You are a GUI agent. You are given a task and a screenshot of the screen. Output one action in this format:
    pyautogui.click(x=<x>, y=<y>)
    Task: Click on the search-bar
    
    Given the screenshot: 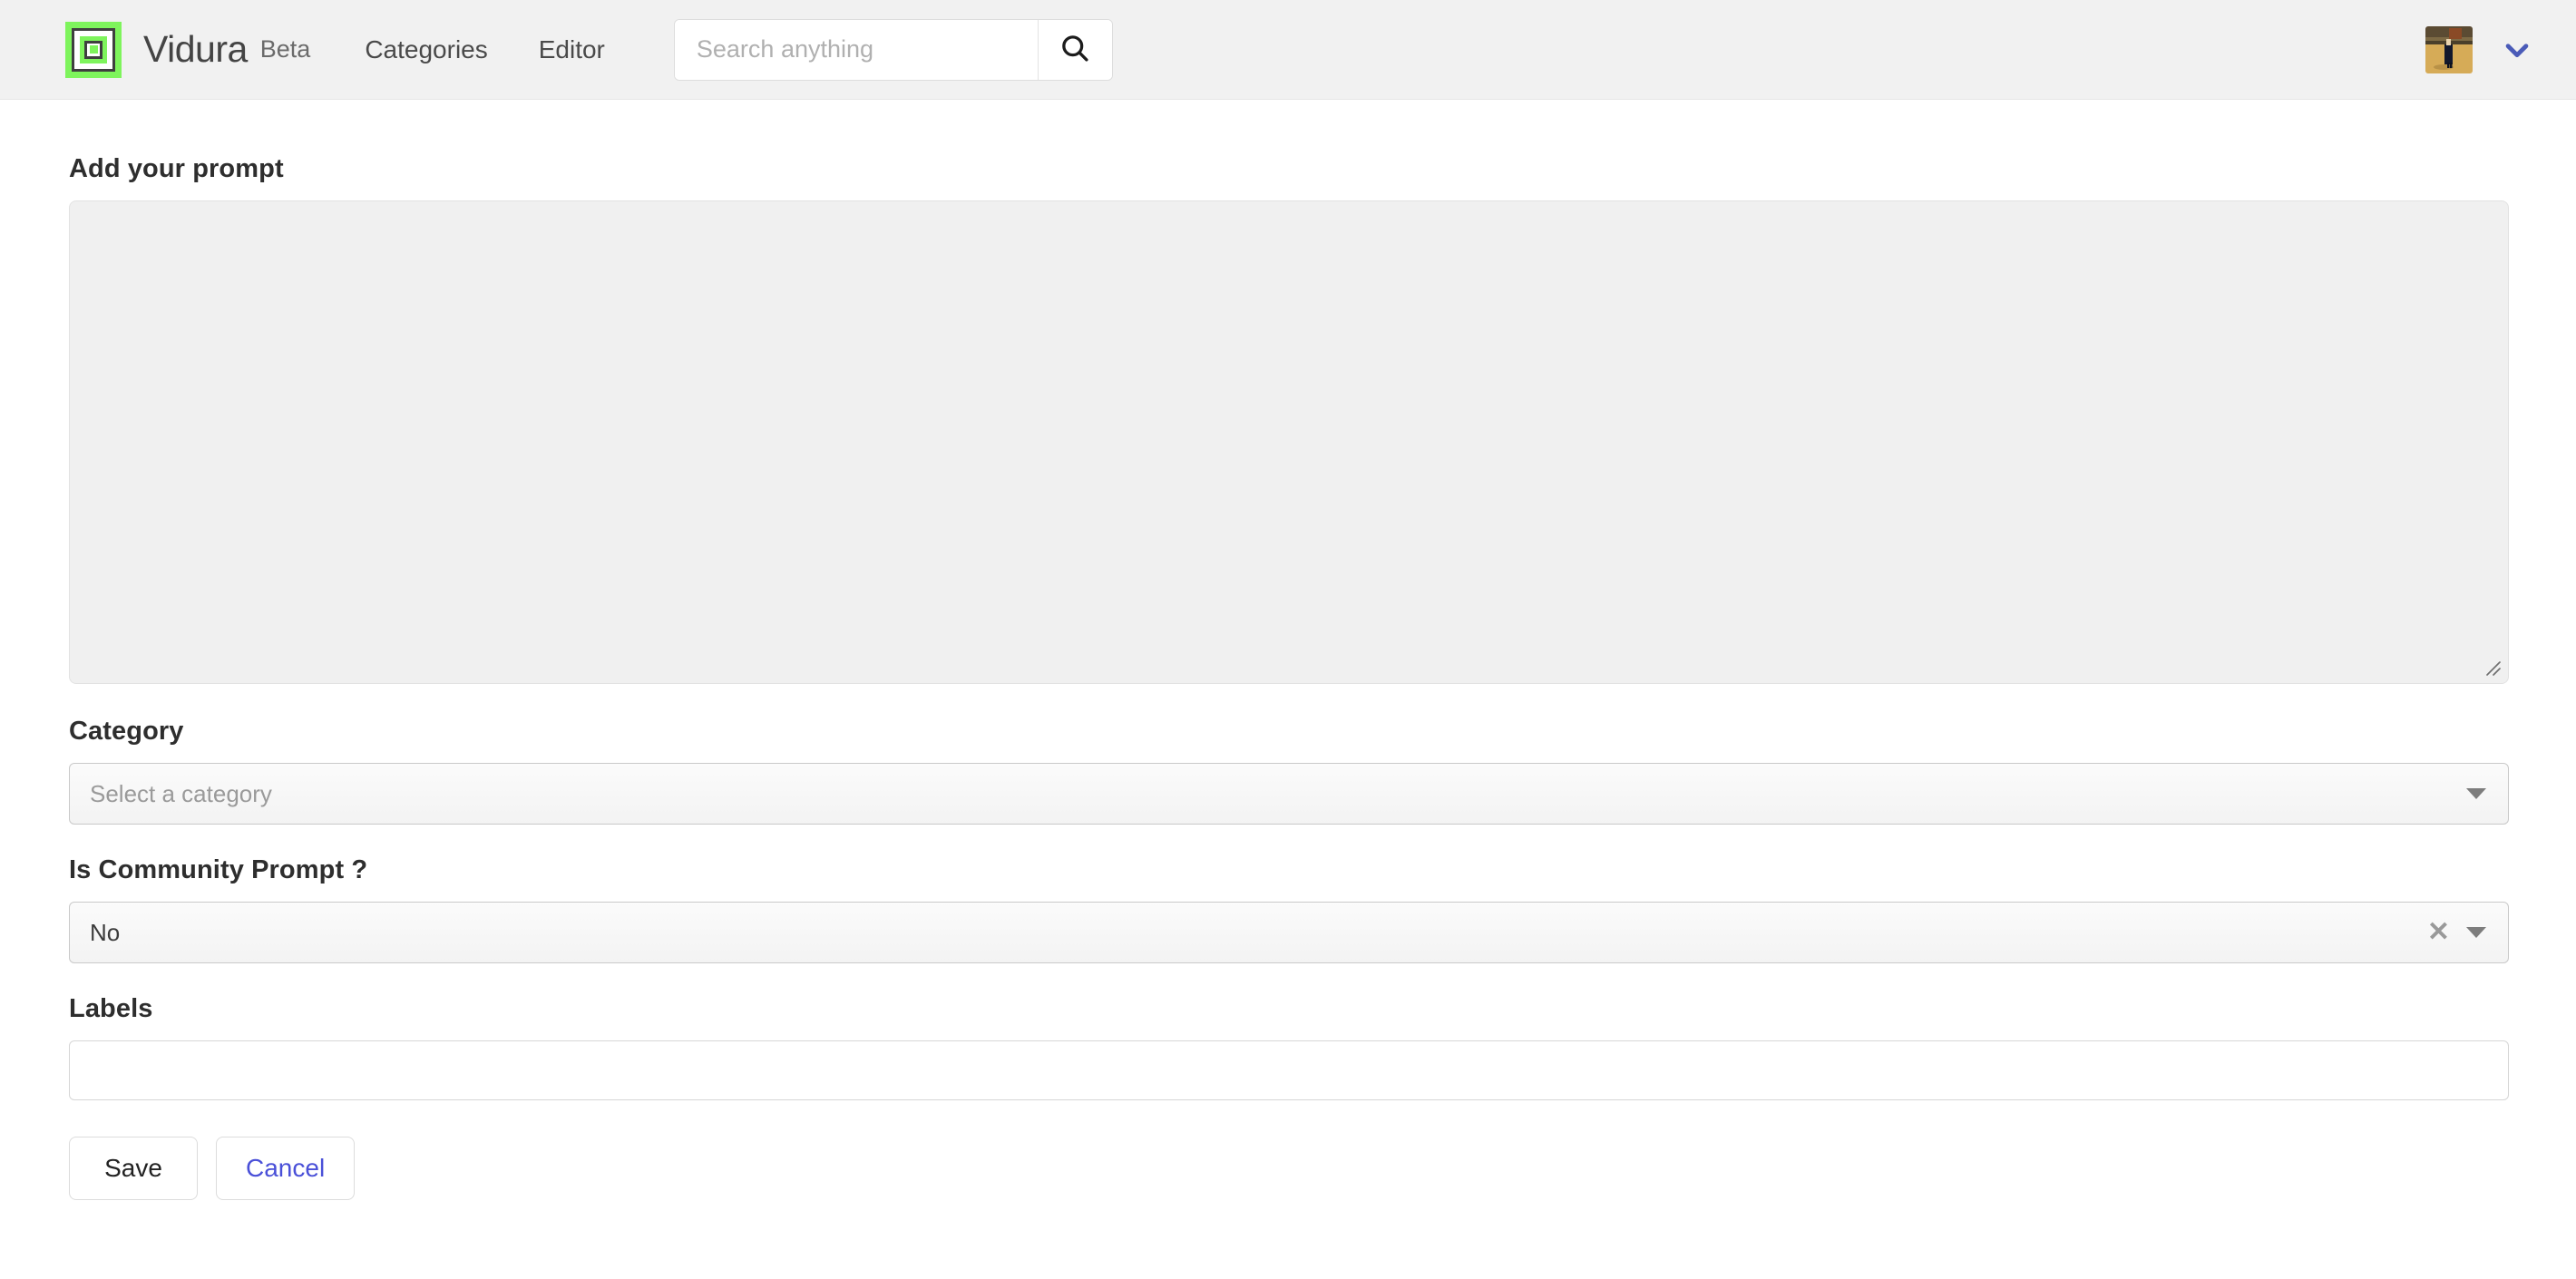 What is the action you would take?
    pyautogui.click(x=893, y=49)
    